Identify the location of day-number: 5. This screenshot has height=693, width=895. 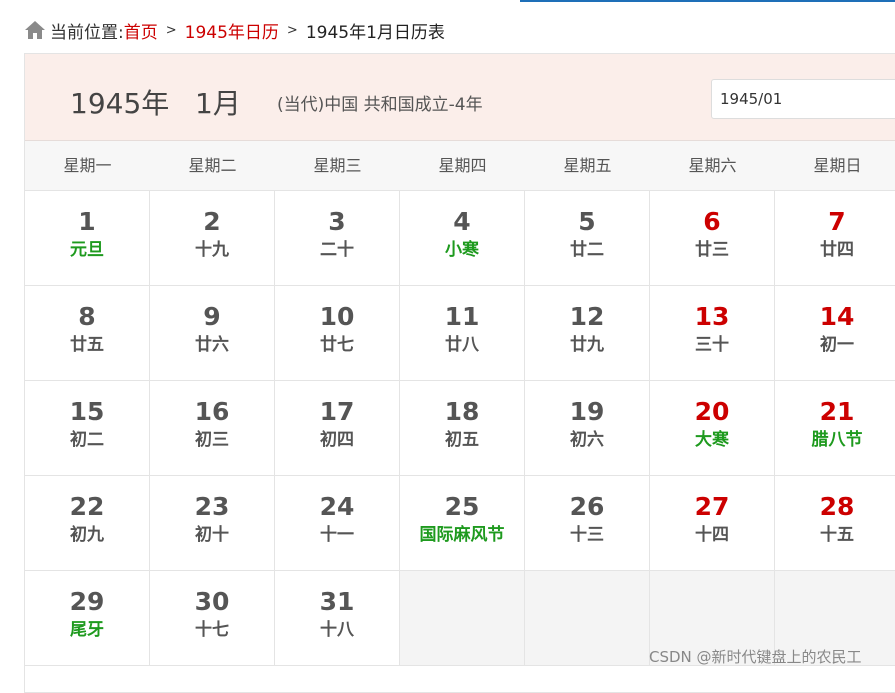
(587, 221).